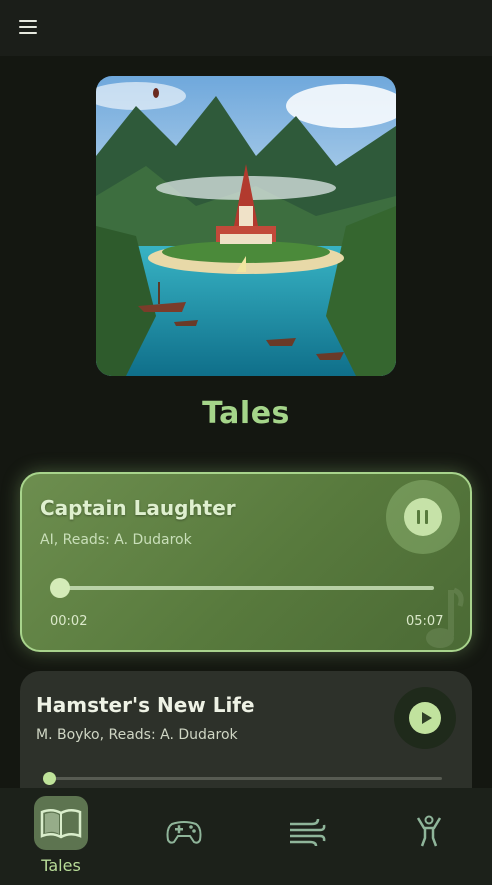  Describe the element at coordinates (138, 508) in the screenshot. I see `track-title: Captain Laughter` at that location.